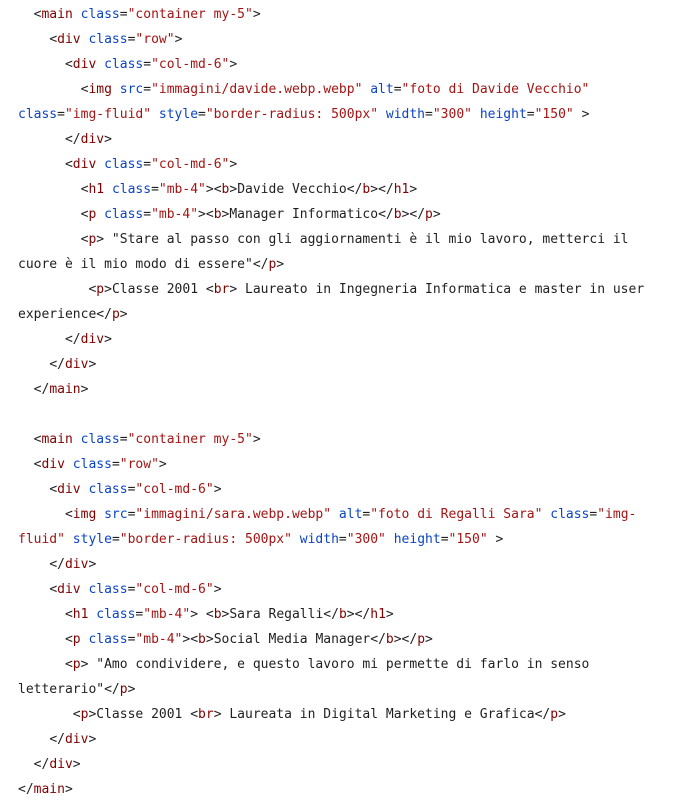 The image size is (686, 802). What do you see at coordinates (382, 89) in the screenshot?
I see `code-token-attribute-name: alt` at bounding box center [382, 89].